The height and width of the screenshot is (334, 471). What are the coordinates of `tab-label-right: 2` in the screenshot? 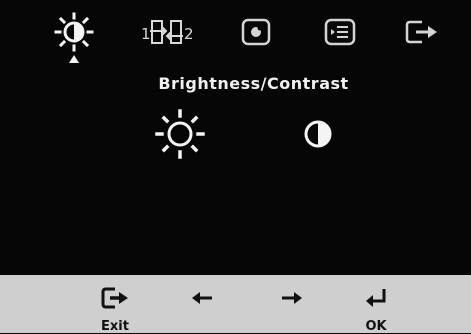 It's located at (189, 34).